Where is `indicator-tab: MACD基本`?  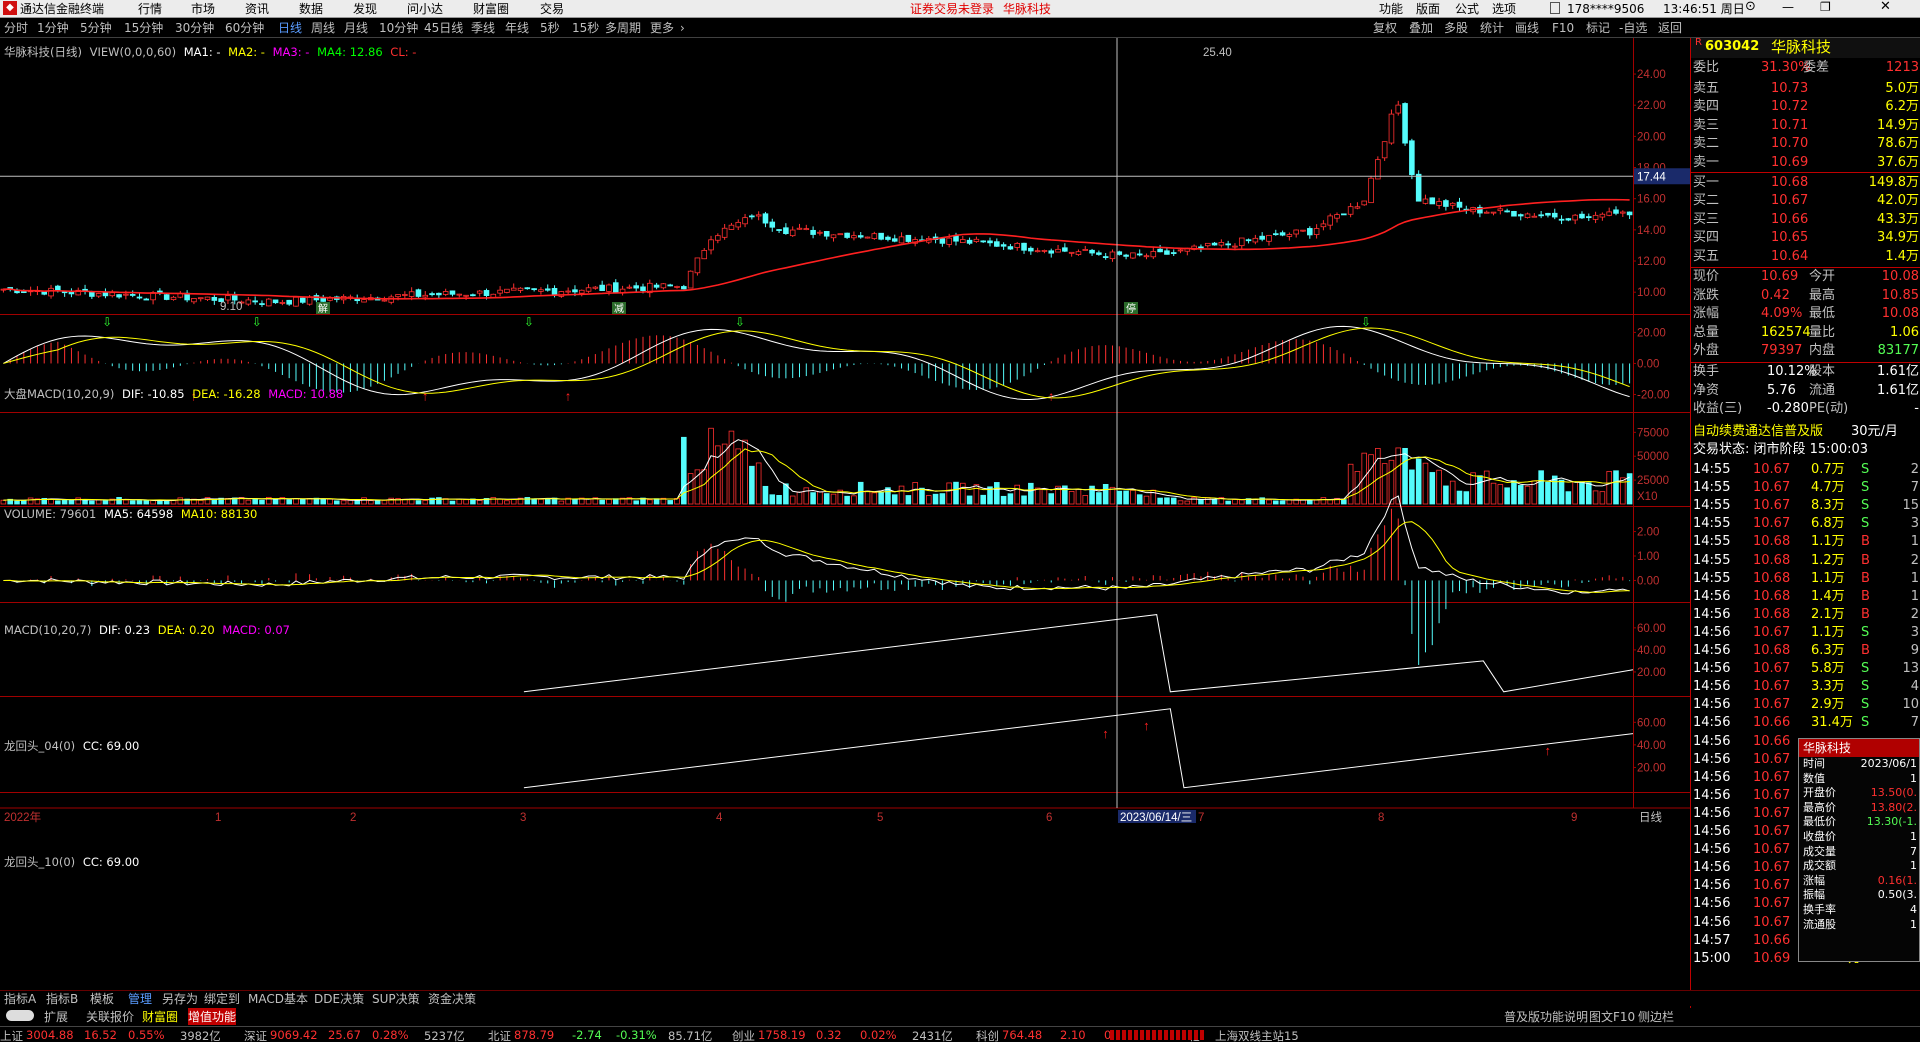 indicator-tab: MACD基本 is located at coordinates (278, 999).